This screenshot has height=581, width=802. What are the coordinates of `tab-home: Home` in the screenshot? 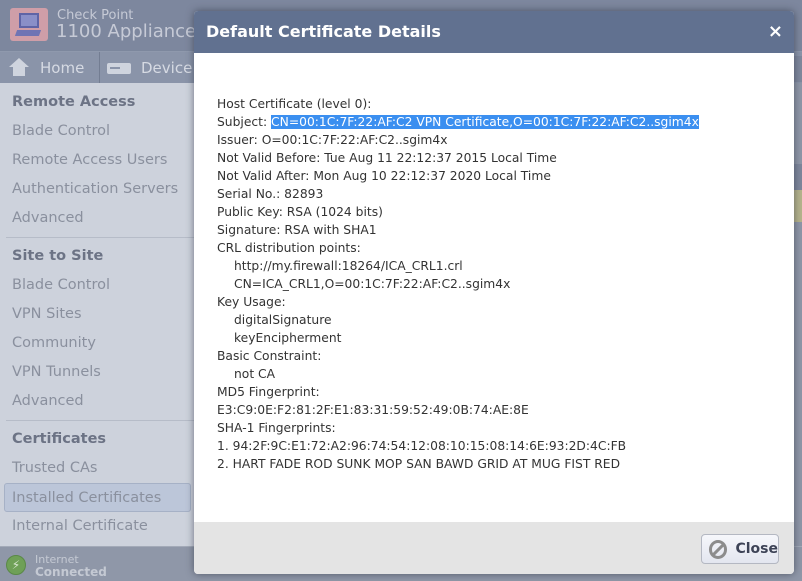 It's located at (50, 68).